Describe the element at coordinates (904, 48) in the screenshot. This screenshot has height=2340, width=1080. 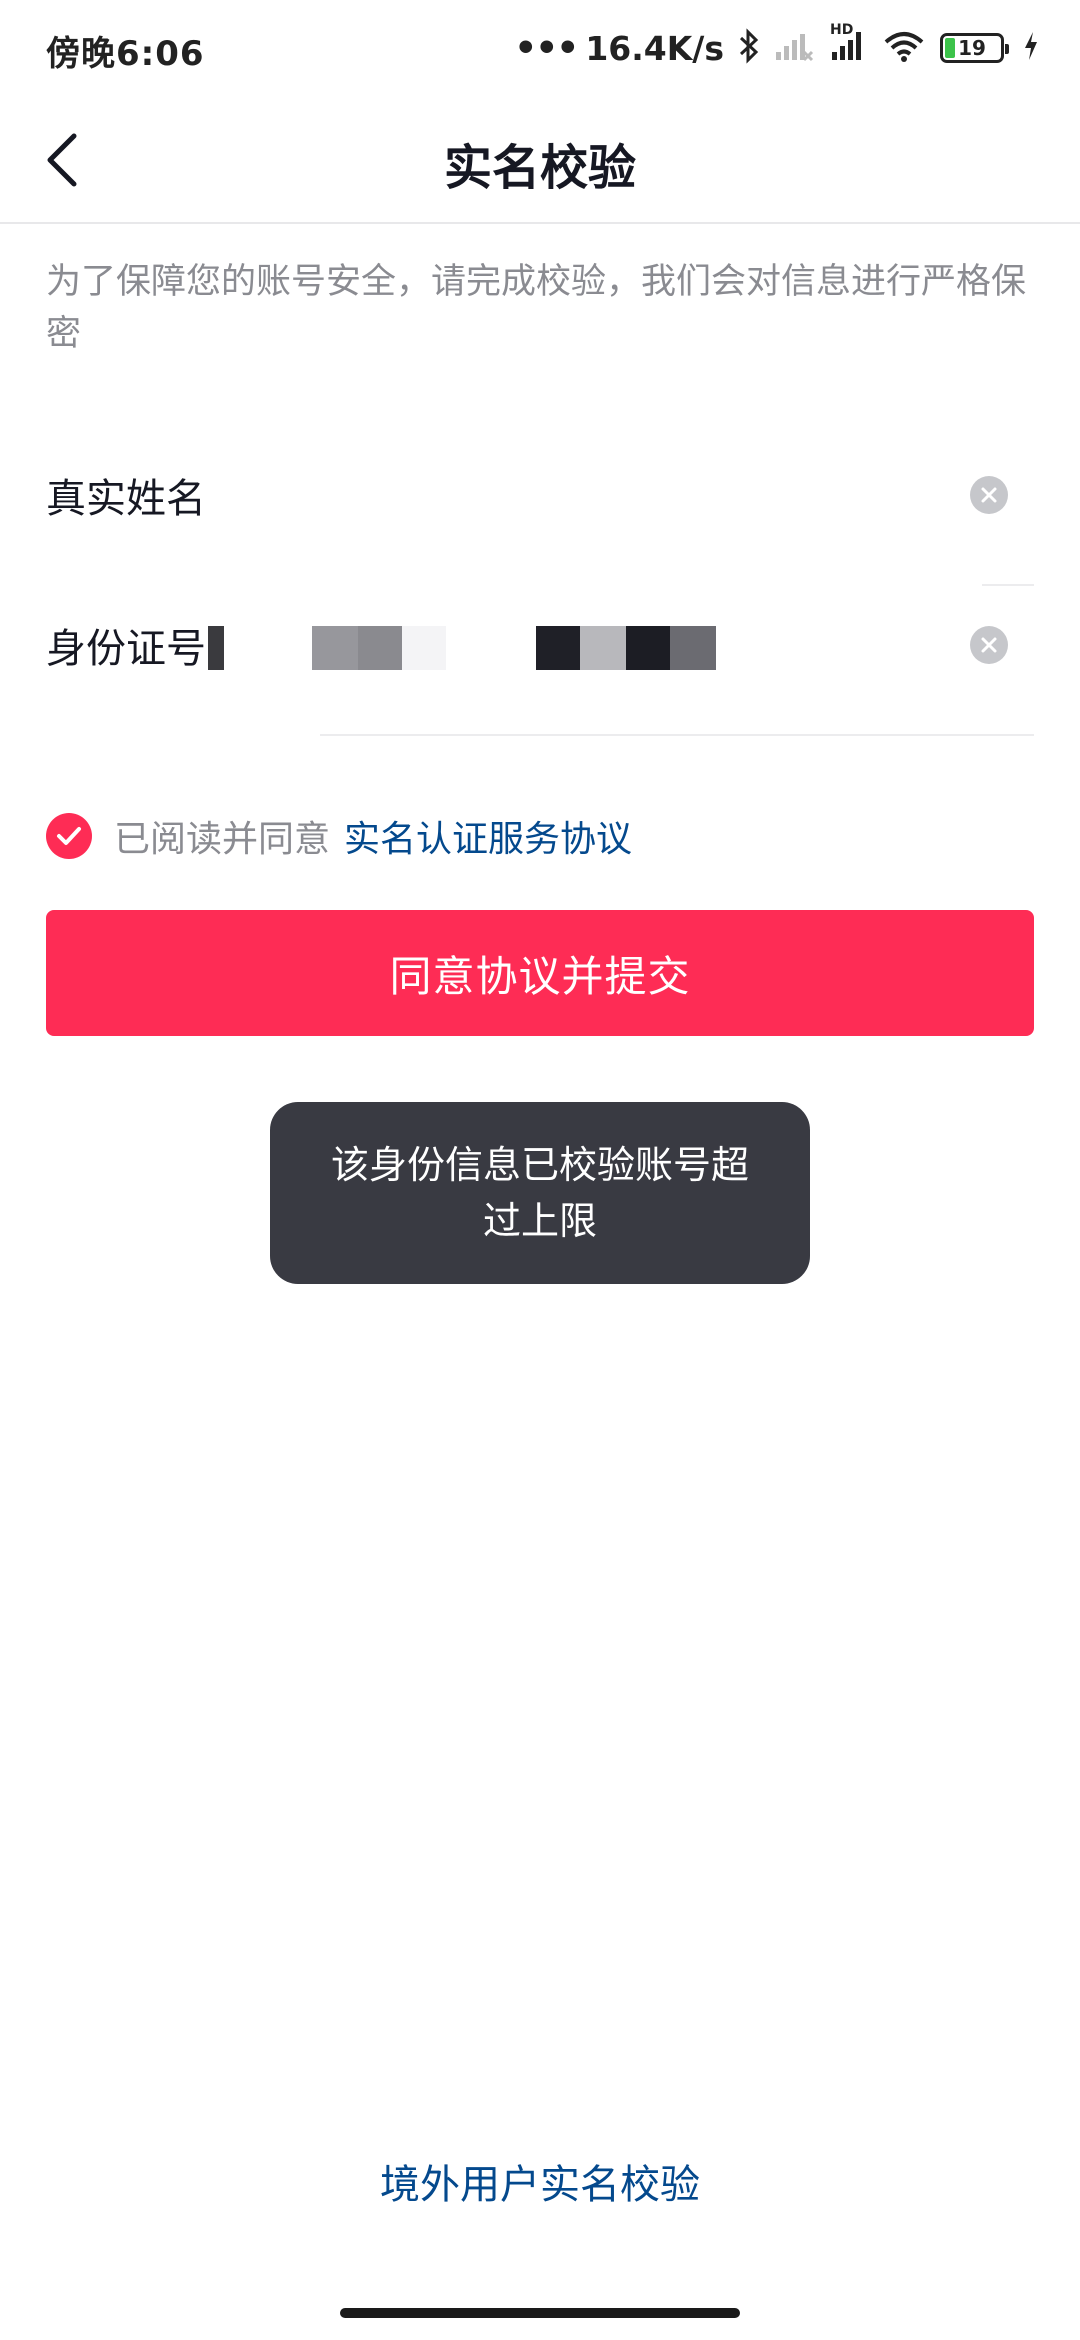
I see `wifi-icon` at that location.